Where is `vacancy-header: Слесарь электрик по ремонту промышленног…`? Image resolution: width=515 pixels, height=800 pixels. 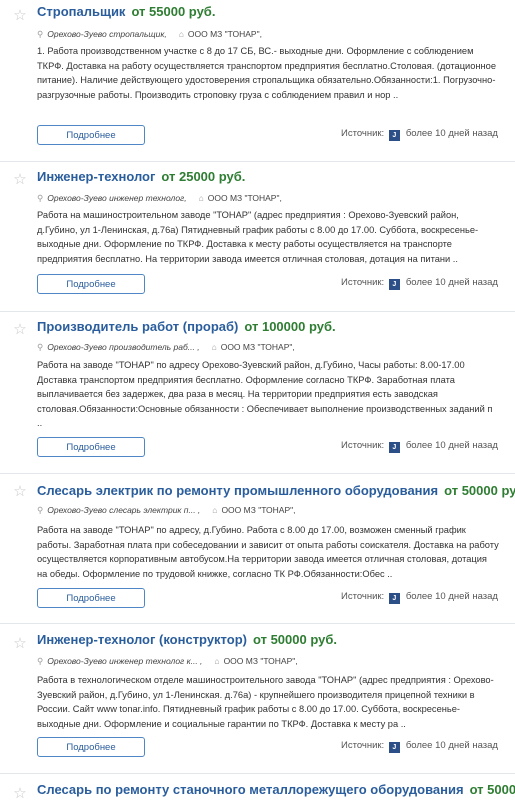
vacancy-header: Слесарь электрик по ремонту промышленног… is located at coordinates (276, 490).